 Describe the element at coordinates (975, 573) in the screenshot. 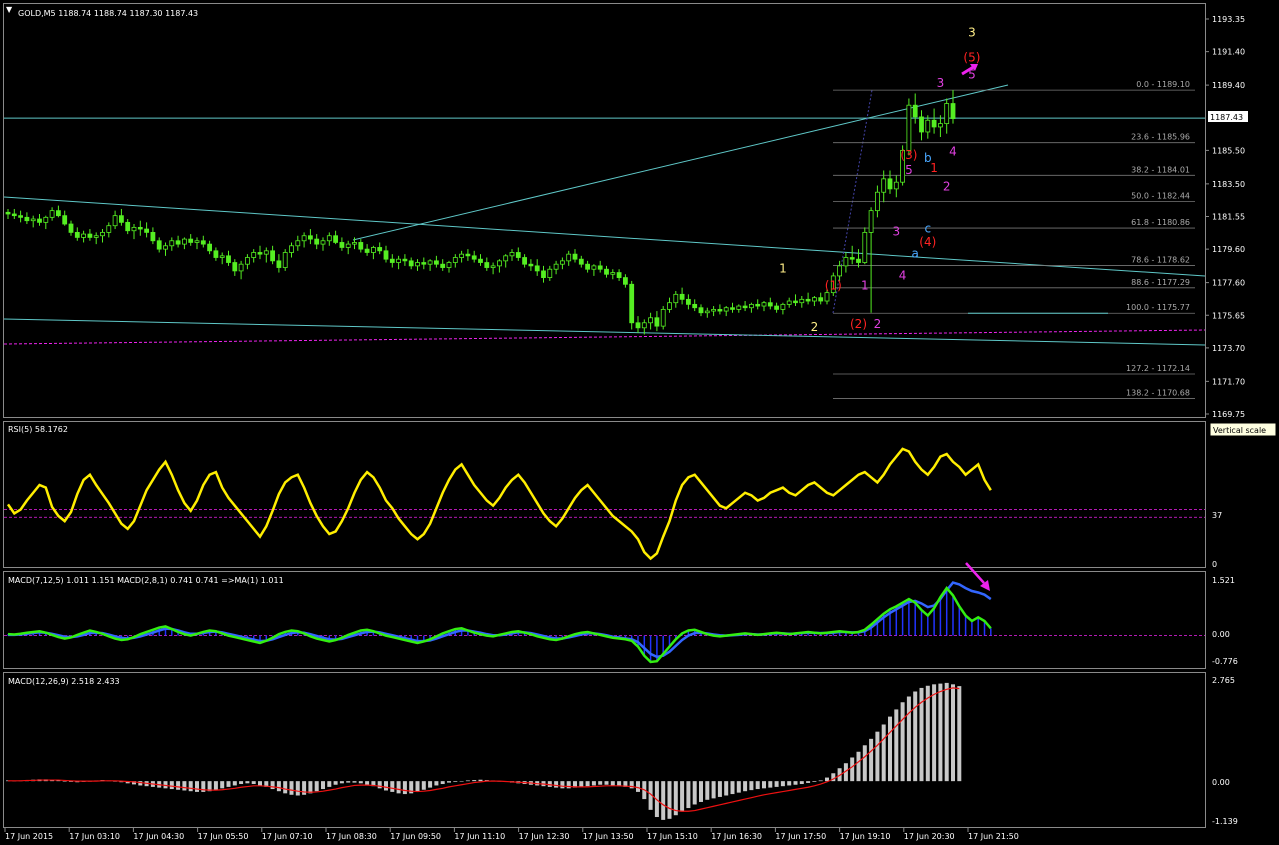

I see `macd1-arrow-shaft` at that location.